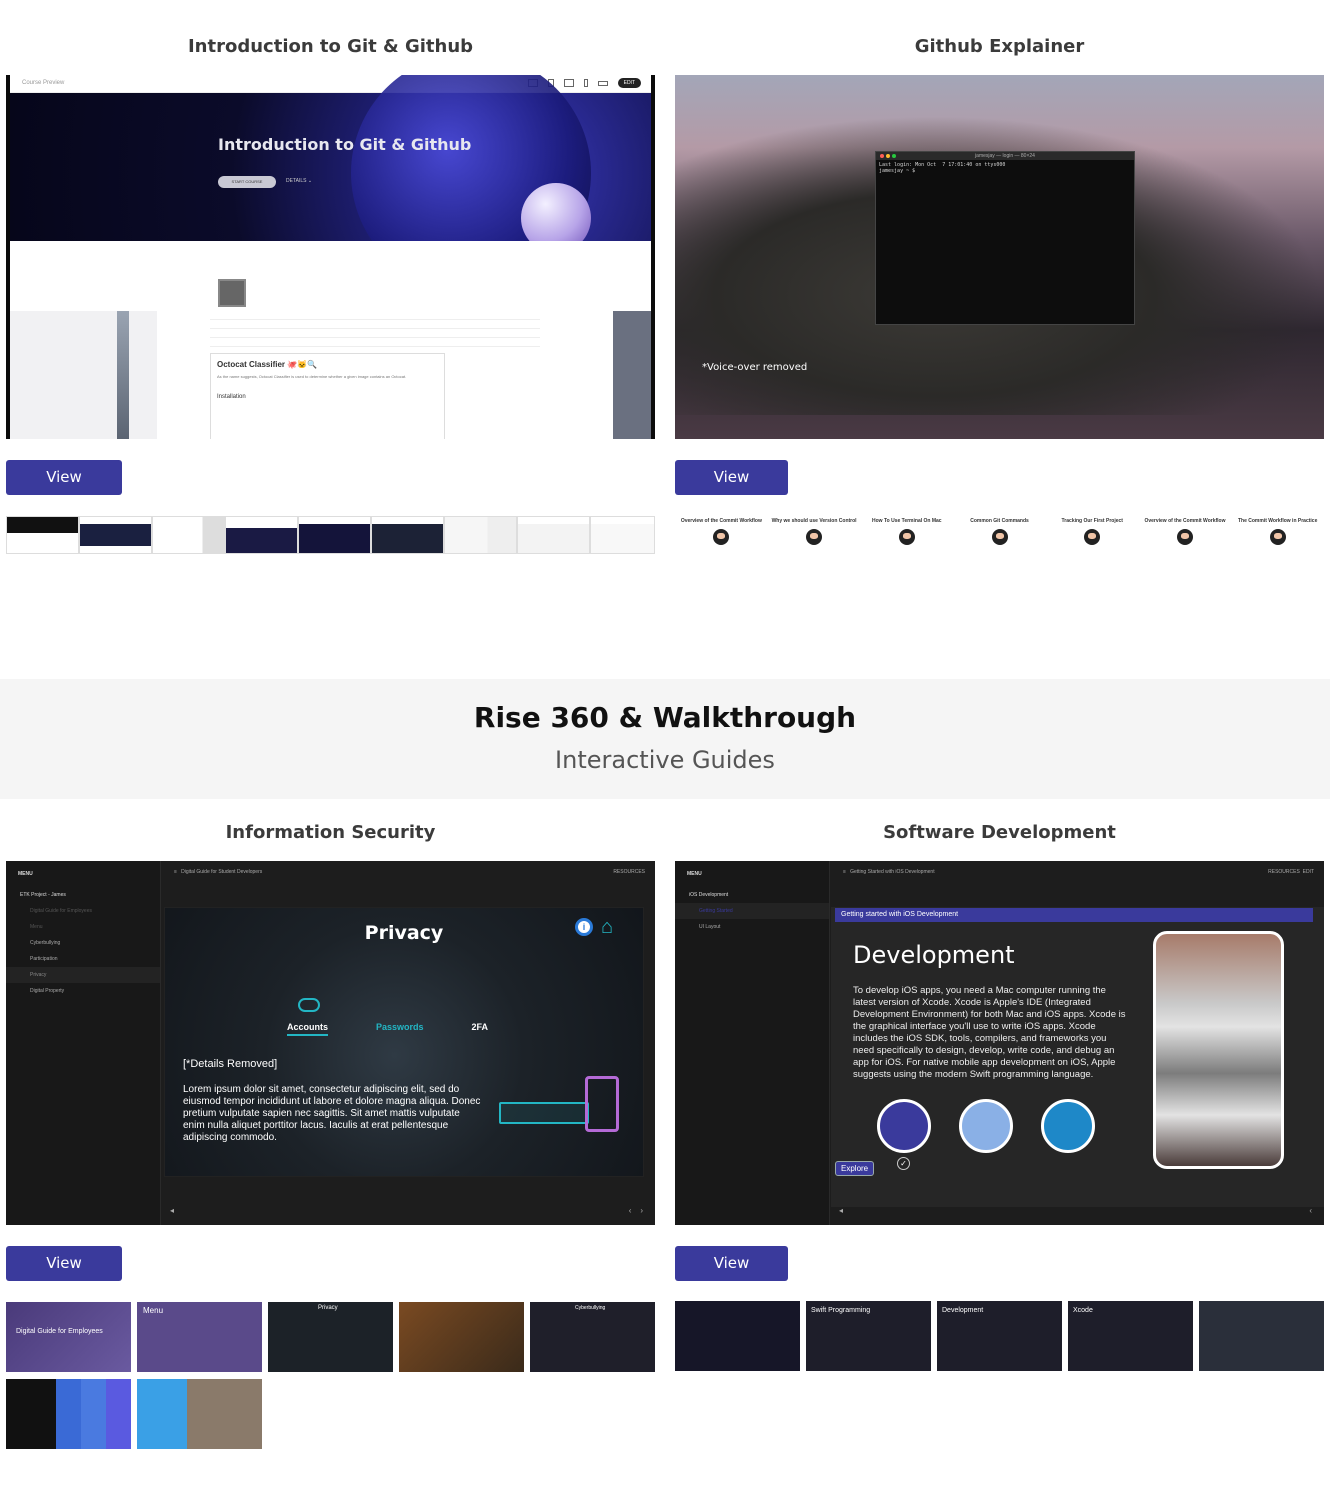 The image size is (1330, 1486). What do you see at coordinates (64, 477) in the screenshot?
I see `git-view-button: View` at bounding box center [64, 477].